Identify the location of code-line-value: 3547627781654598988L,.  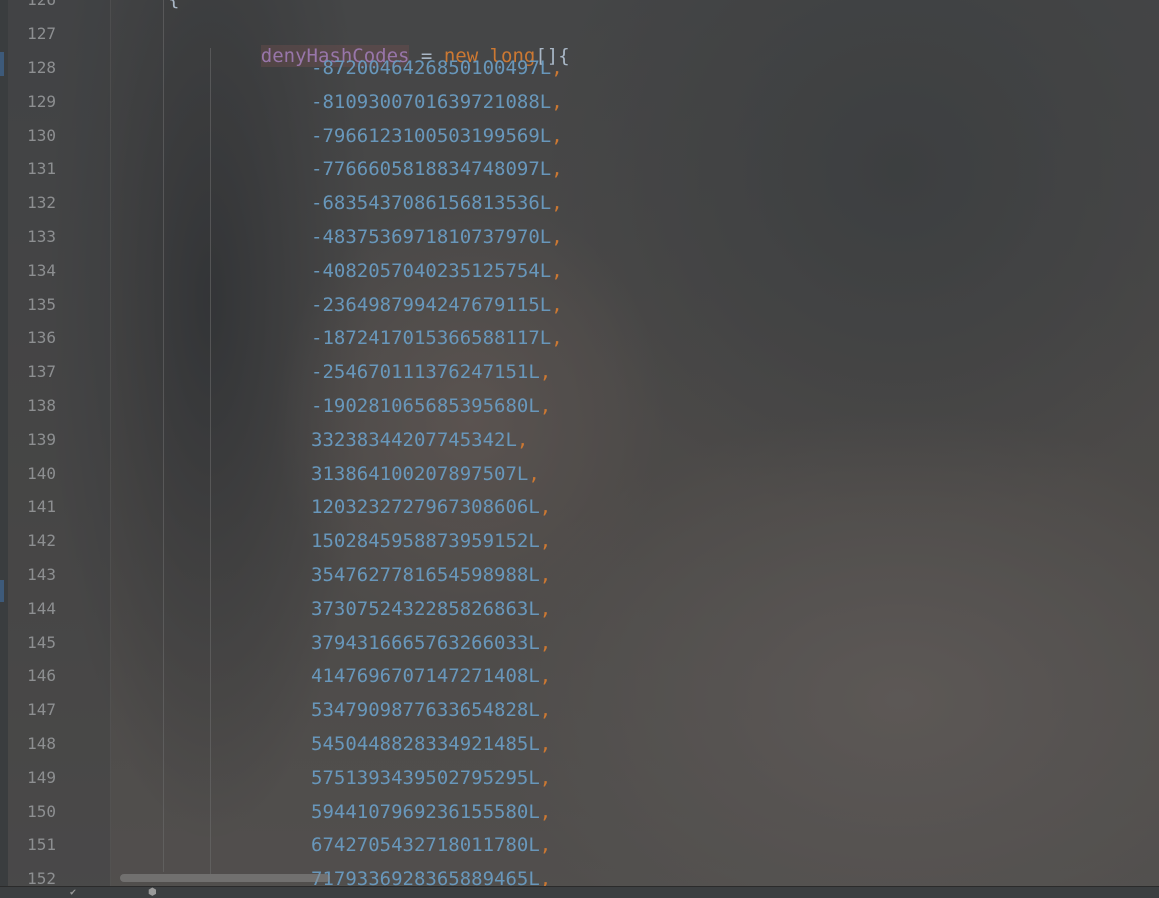
(431, 575).